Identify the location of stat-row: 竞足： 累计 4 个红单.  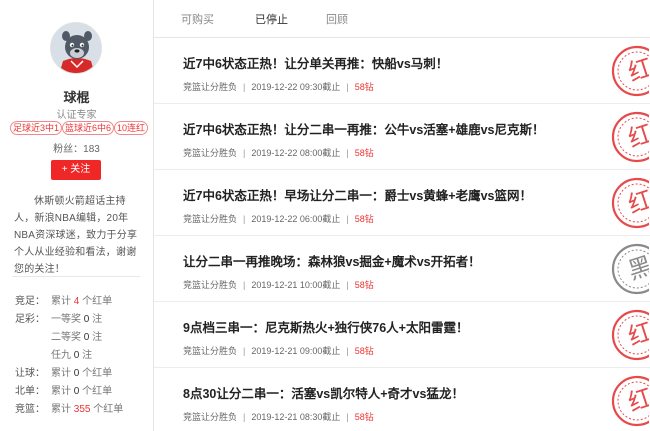
(80, 302).